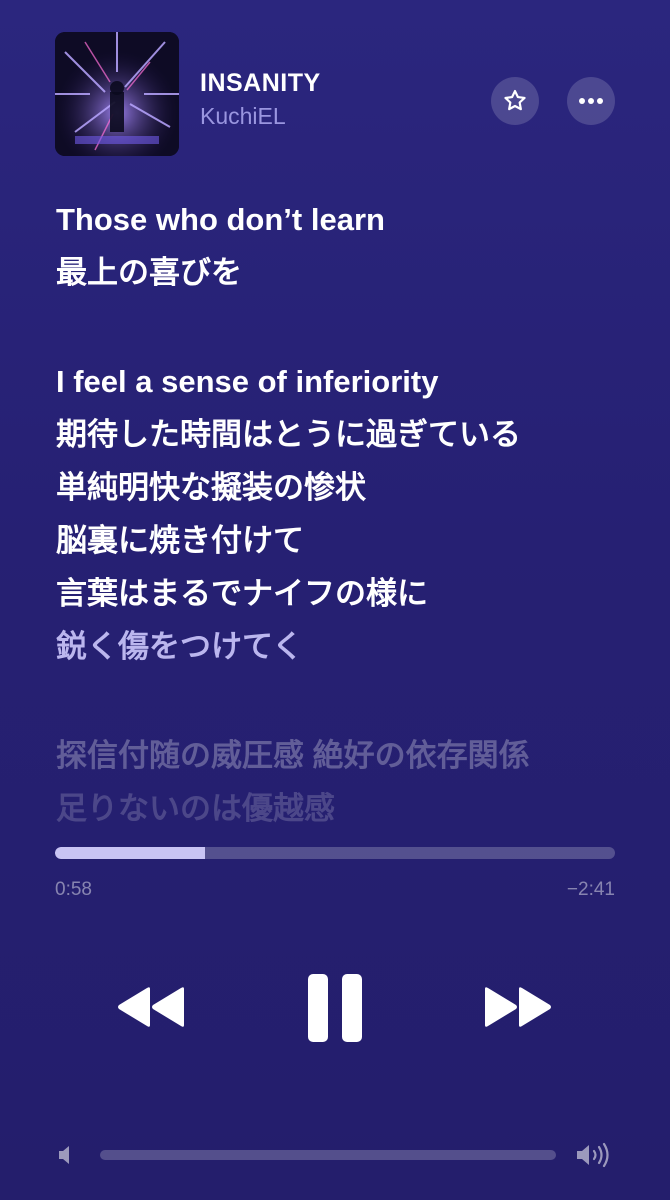  Describe the element at coordinates (130, 853) in the screenshot. I see `progress-fill` at that location.